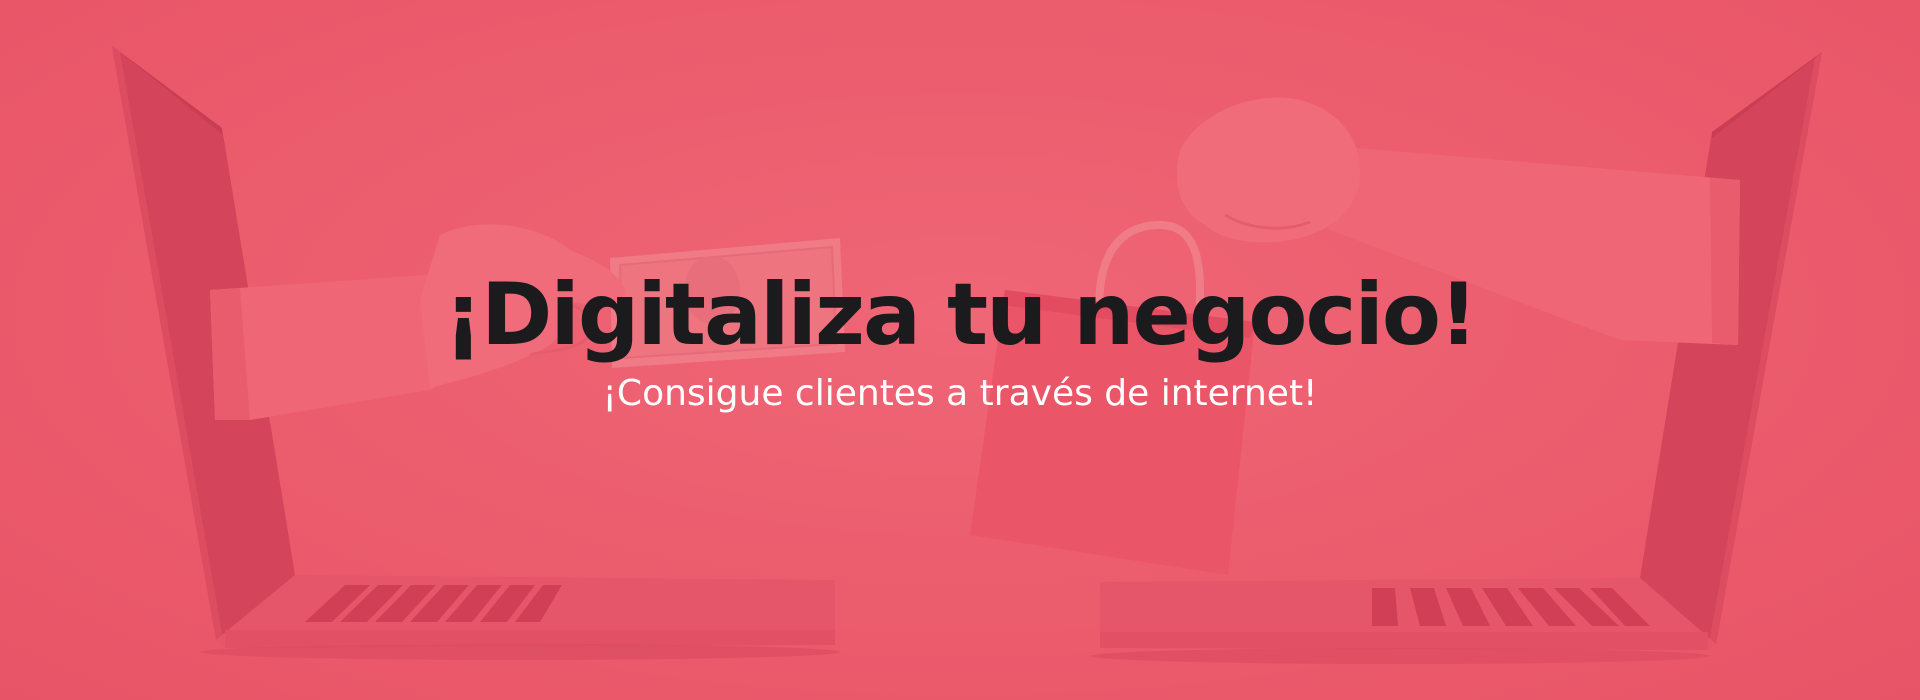 The image size is (1920, 700). What do you see at coordinates (961, 315) in the screenshot?
I see `hero-title: ¡Digitaliza tu negocio!` at bounding box center [961, 315].